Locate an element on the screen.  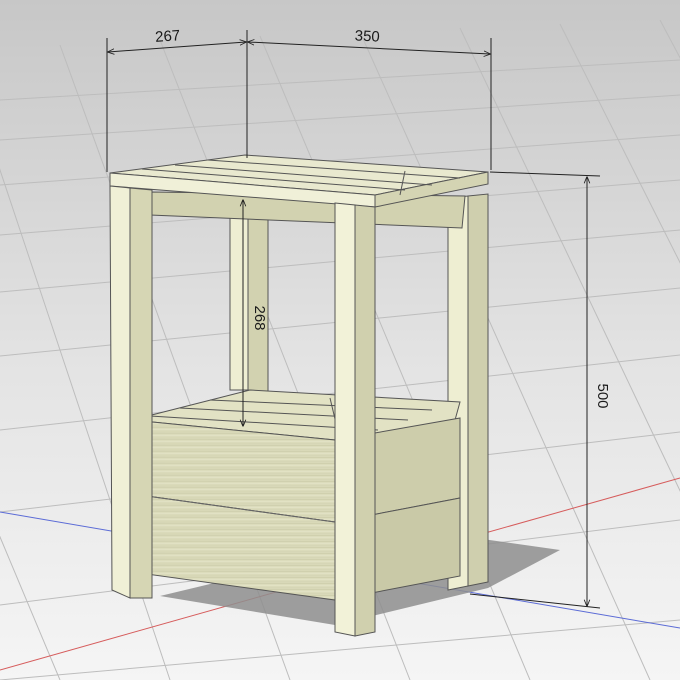
front-left-leg is located at coordinates (131, 392).